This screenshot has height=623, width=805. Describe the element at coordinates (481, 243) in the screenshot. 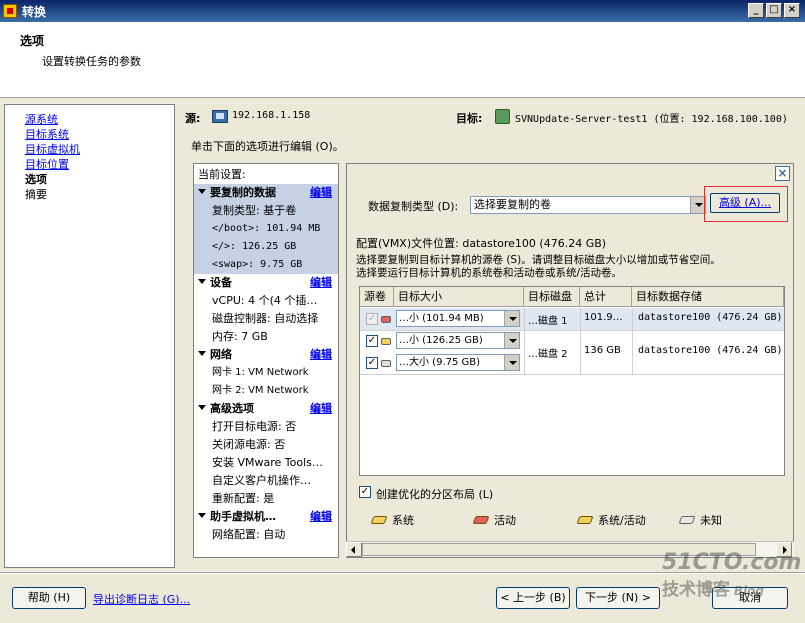

I see `config-location: 配置(VMX)文件位置: datastore100 (476.24 GB)` at that location.